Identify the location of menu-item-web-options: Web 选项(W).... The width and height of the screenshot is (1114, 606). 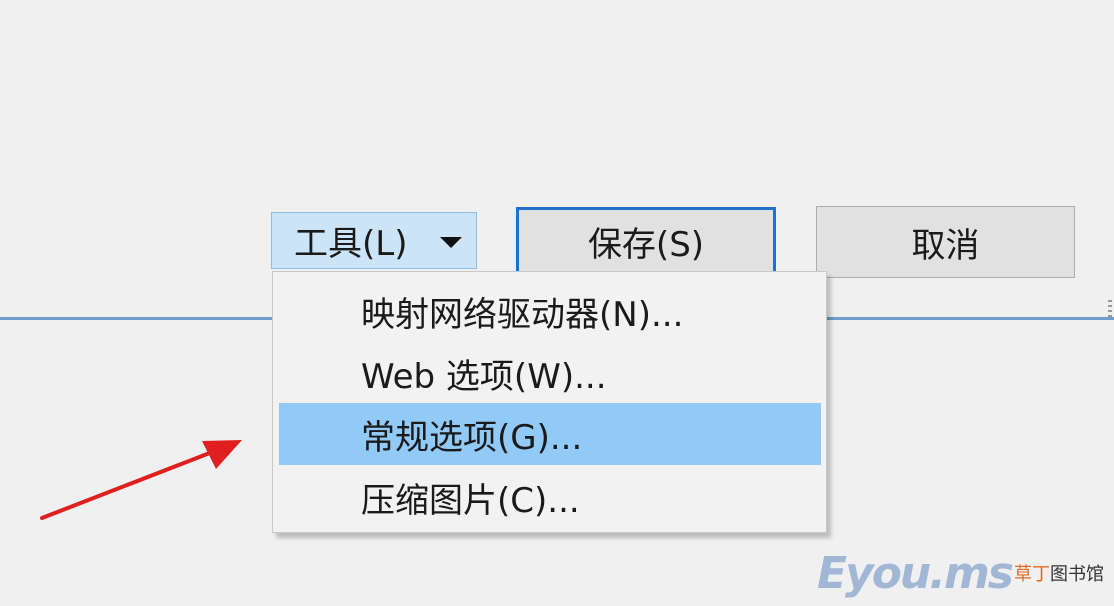
(550, 373).